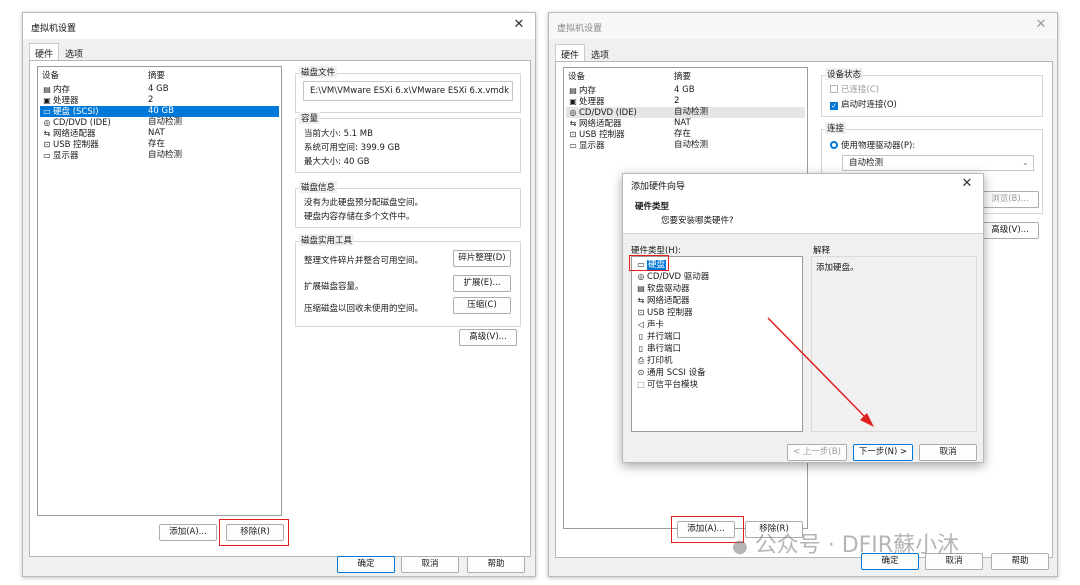 The width and height of the screenshot is (1080, 585). I want to click on watermark: ● 公众号 · DFIR蘇小沐, so click(845, 543).